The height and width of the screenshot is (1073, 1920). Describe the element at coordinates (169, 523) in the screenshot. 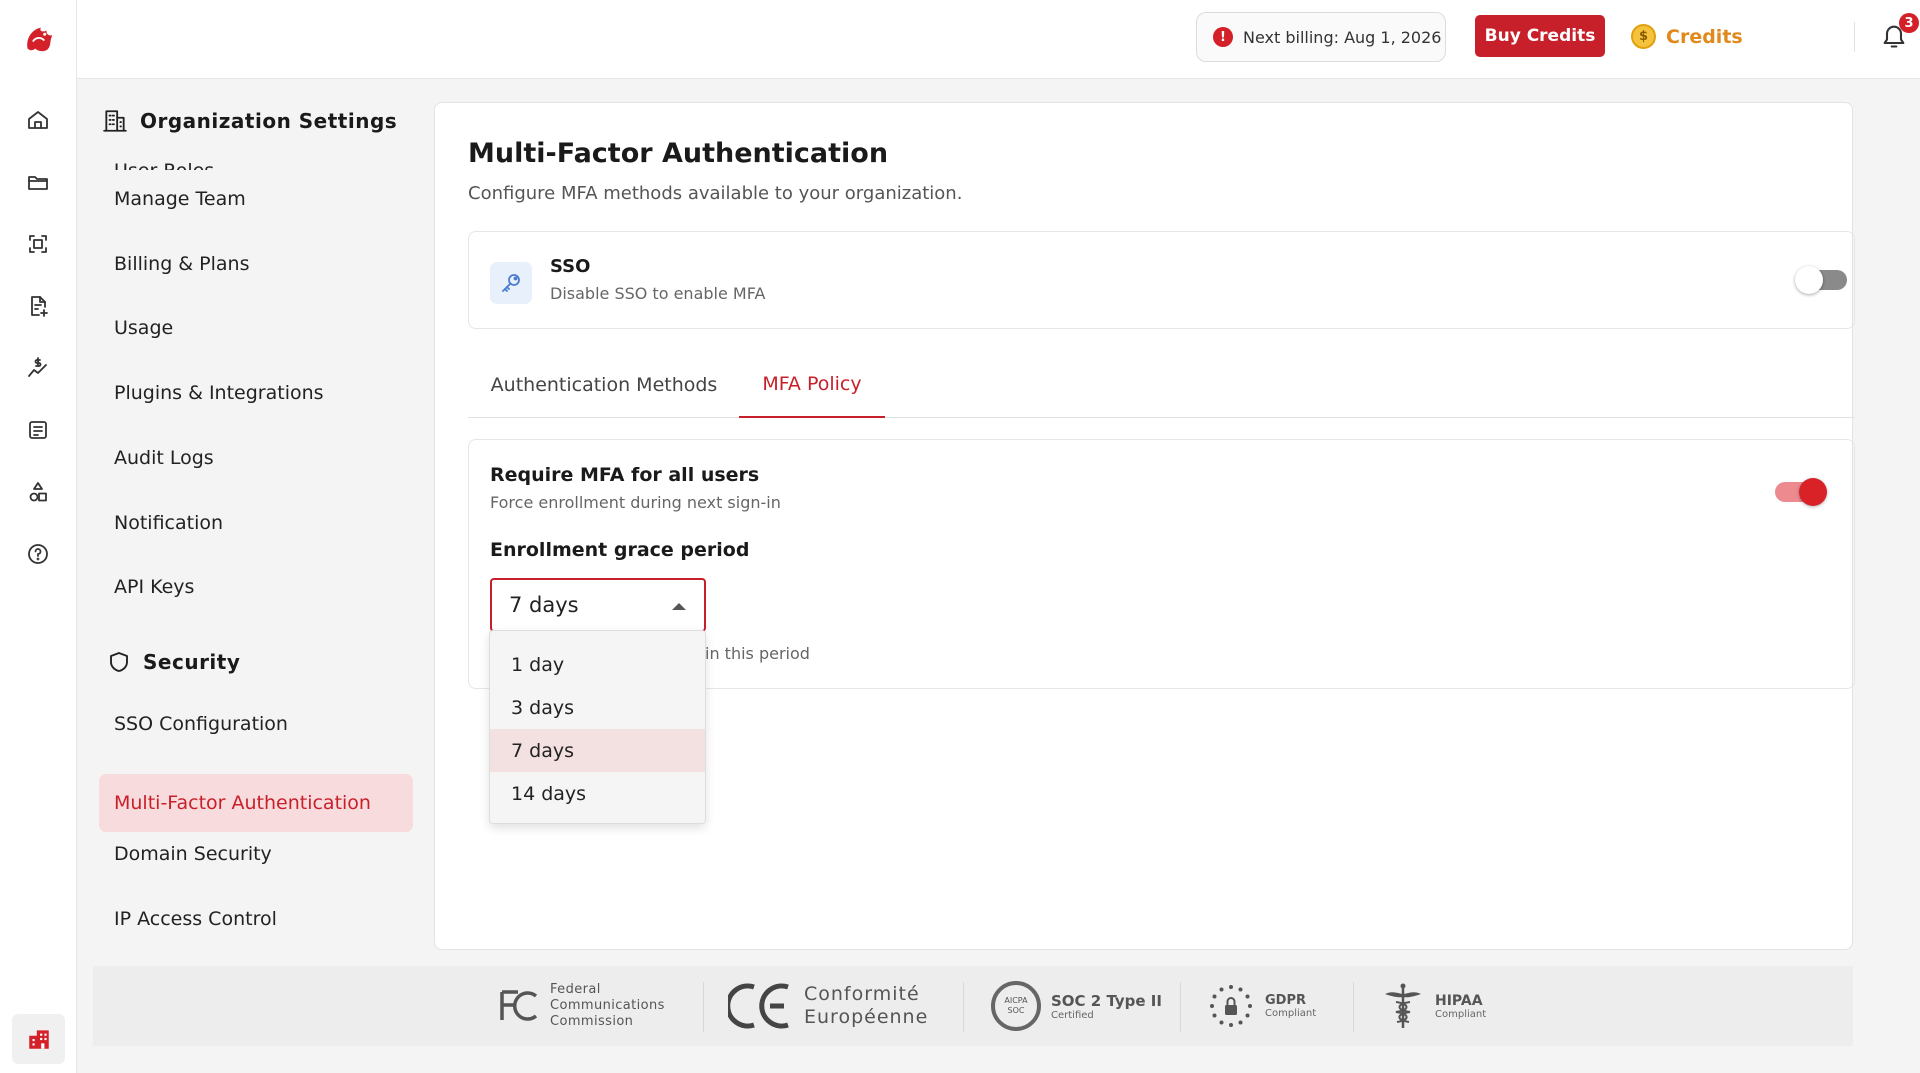

I see `sidebar-item-label: Notification` at that location.